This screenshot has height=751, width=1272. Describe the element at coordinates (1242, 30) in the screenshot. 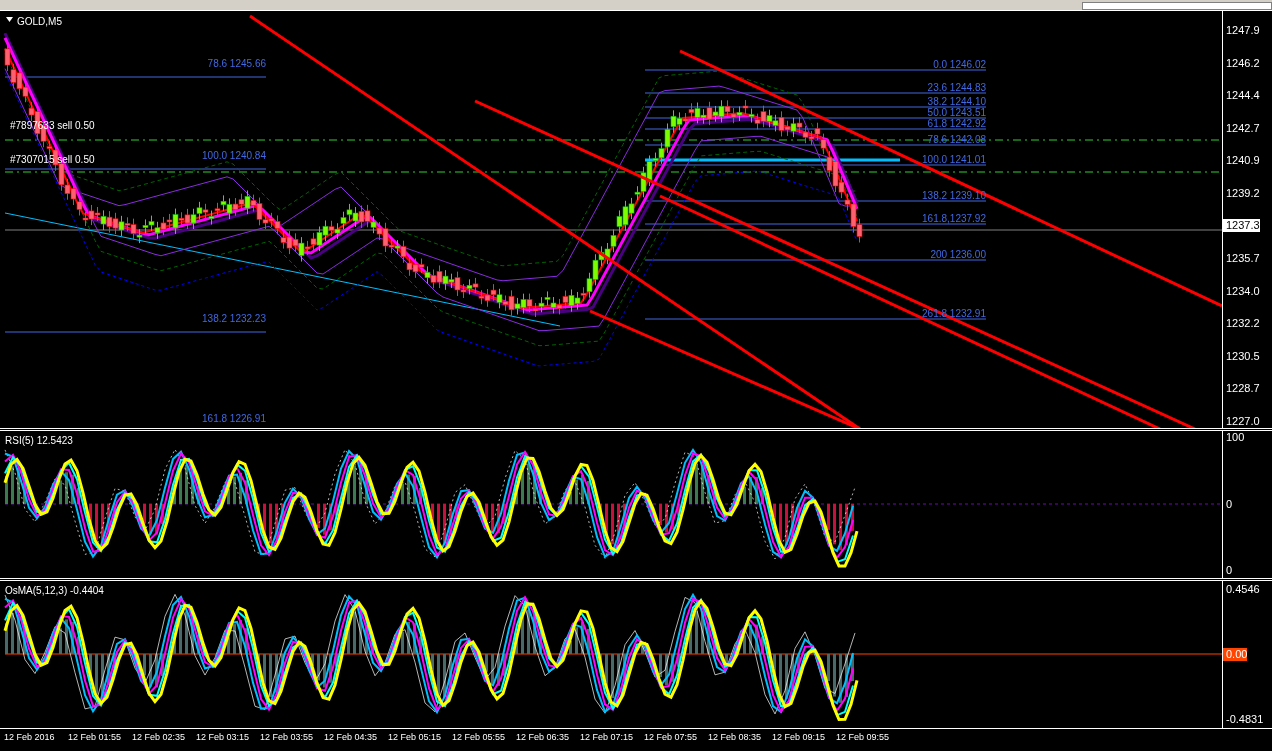

I see `axis-label: 1247.9` at that location.